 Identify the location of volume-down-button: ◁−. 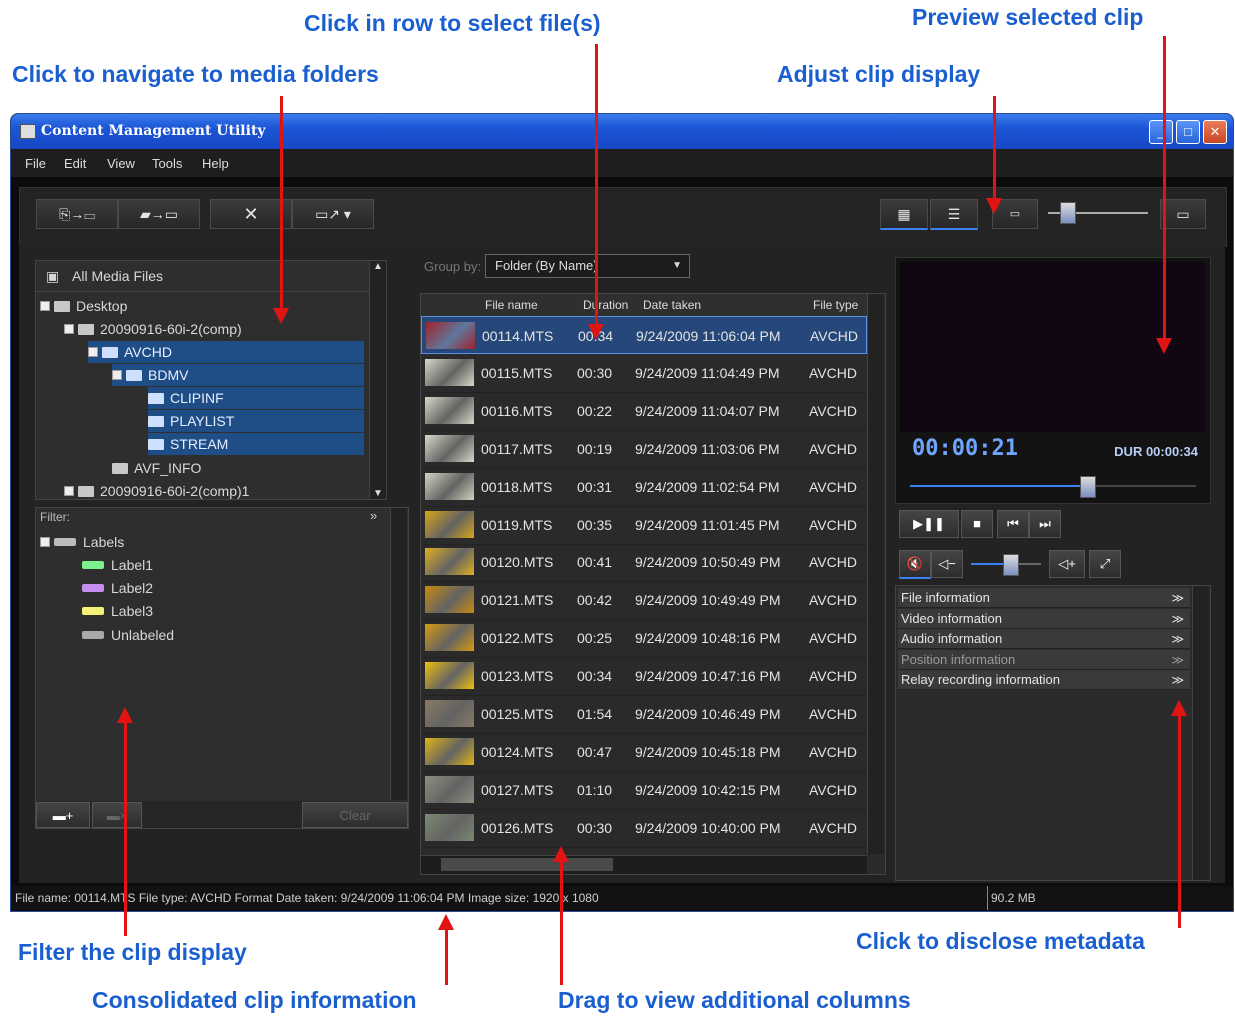
(947, 564).